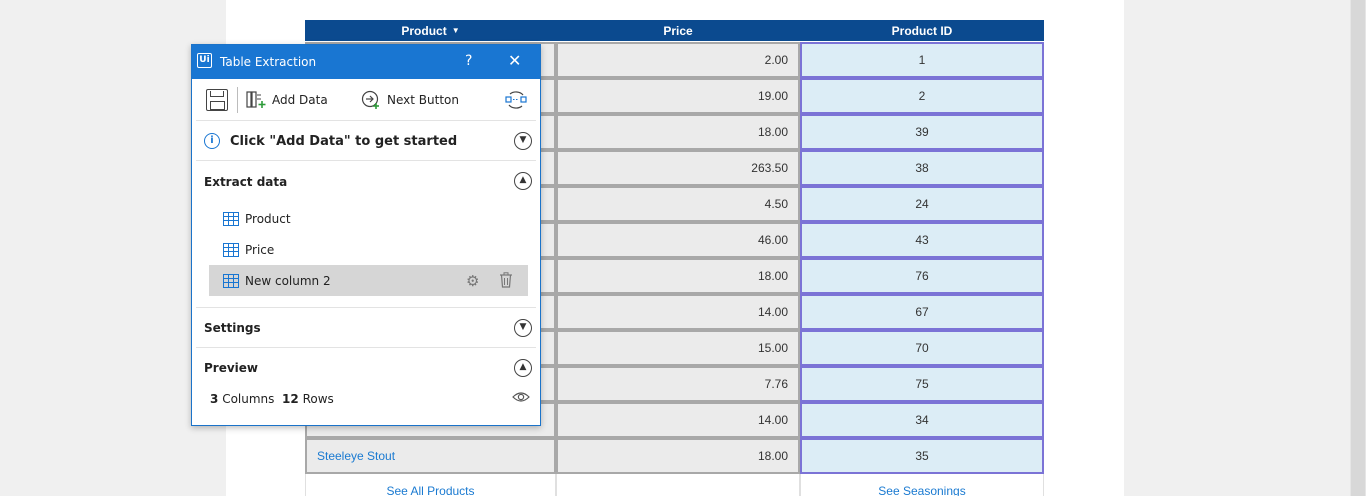  Describe the element at coordinates (370, 99) in the screenshot. I see `next-button-icon` at that location.